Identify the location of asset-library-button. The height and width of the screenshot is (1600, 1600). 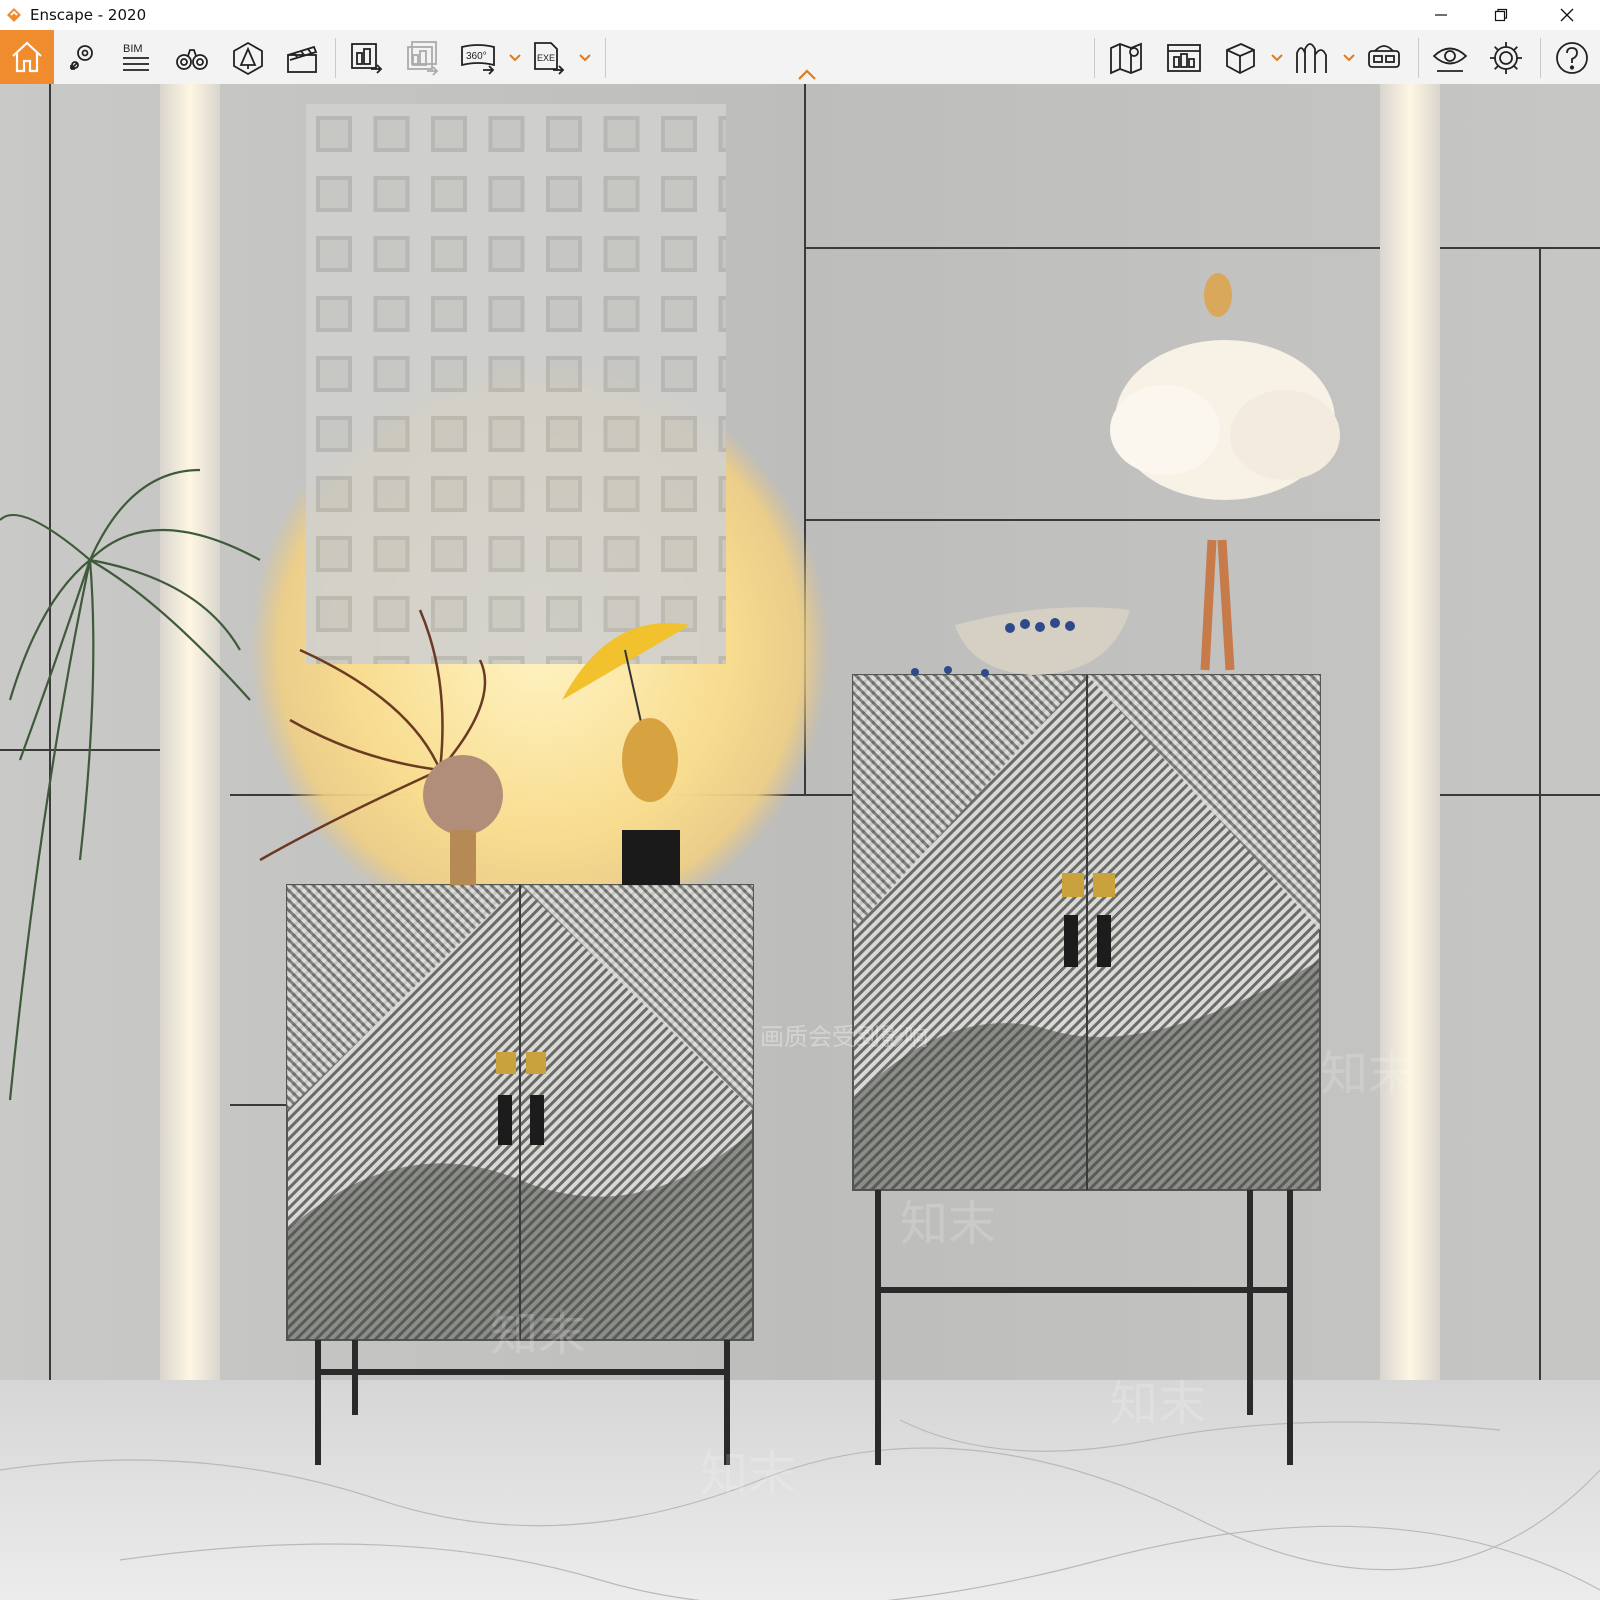
(248, 58).